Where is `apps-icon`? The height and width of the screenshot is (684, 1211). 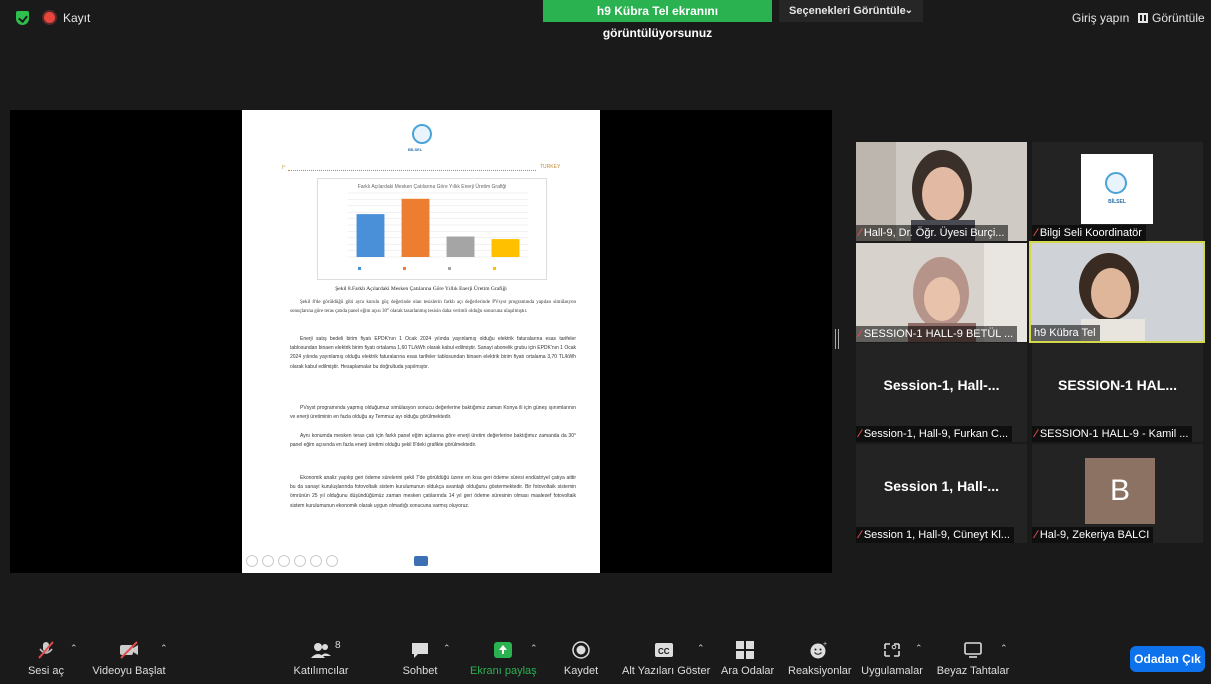 apps-icon is located at coordinates (892, 650).